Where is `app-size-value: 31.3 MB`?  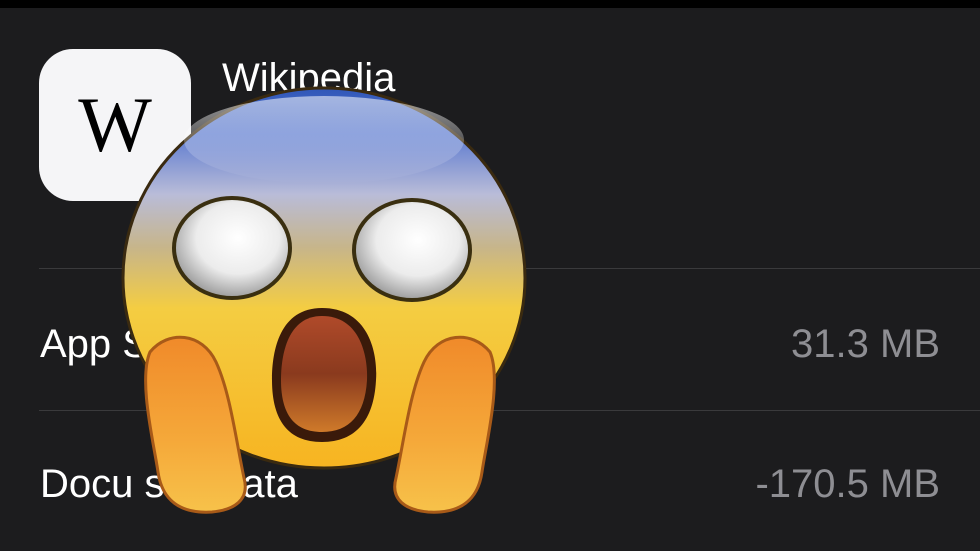
app-size-value: 31.3 MB is located at coordinates (865, 344).